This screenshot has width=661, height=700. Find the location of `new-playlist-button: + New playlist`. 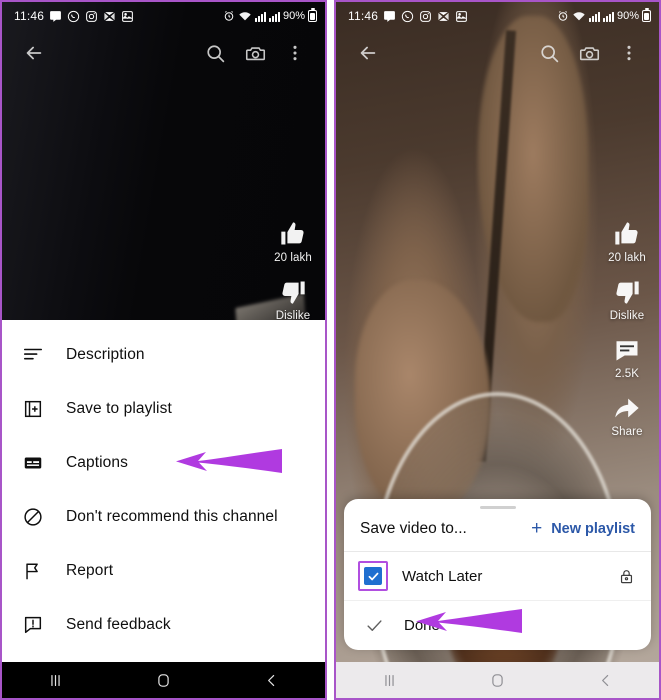

new-playlist-button: + New playlist is located at coordinates (583, 528).